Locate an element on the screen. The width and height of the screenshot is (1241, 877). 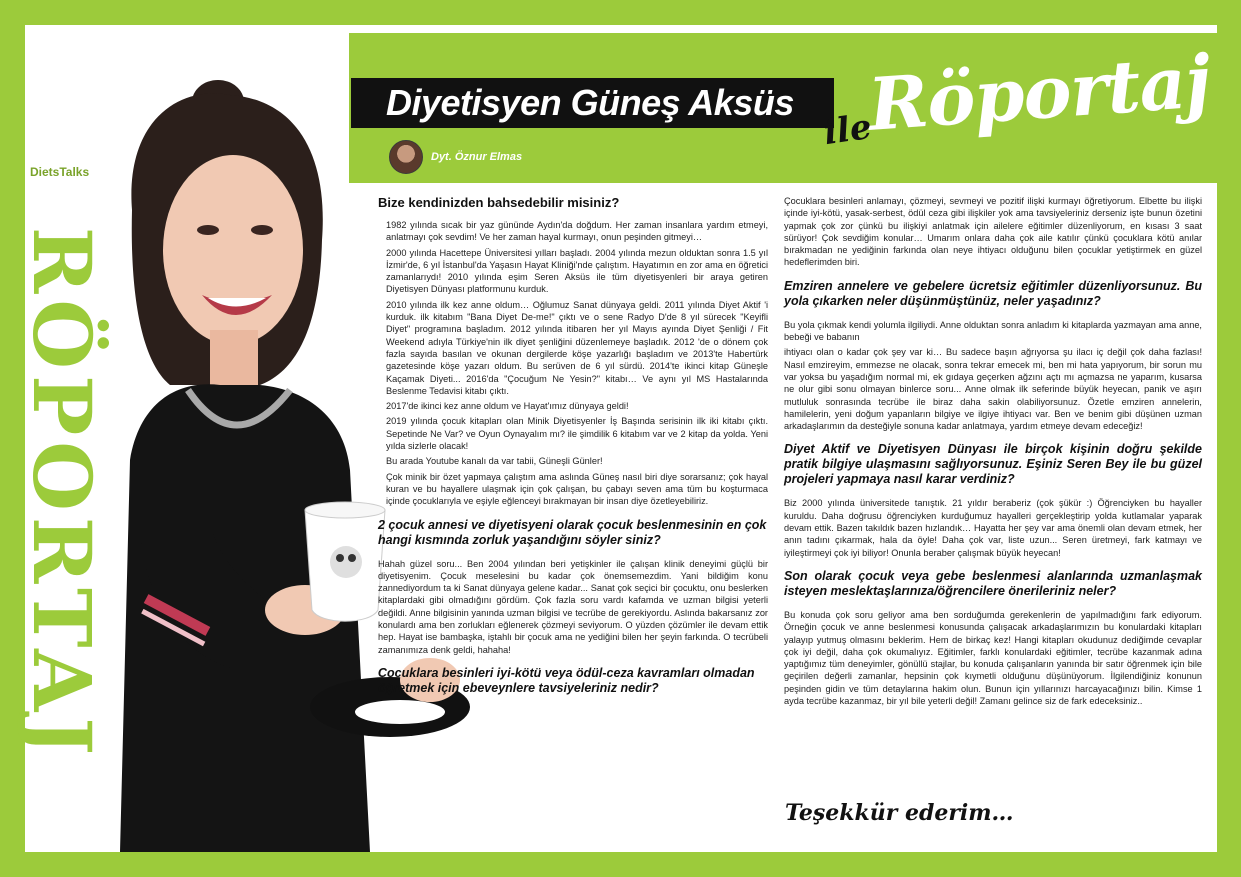
brand-logo: DietsTalks is located at coordinates (60, 172).